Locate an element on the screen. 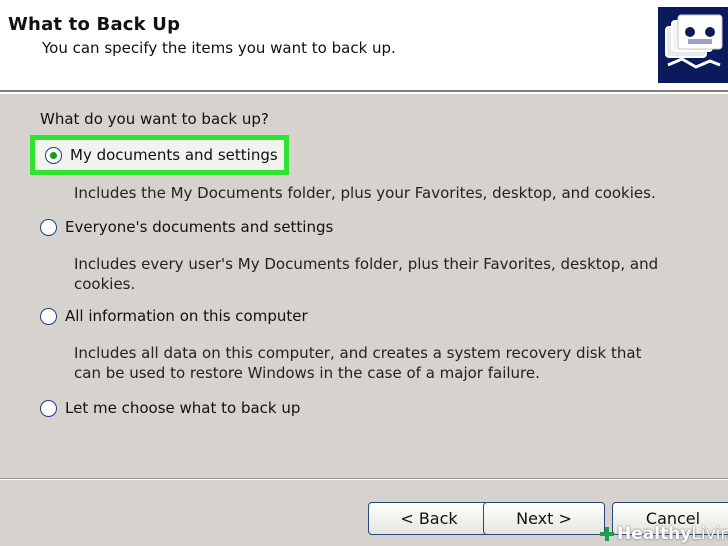 The image size is (728, 546). option-label: Let me choose what to back up is located at coordinates (183, 408).